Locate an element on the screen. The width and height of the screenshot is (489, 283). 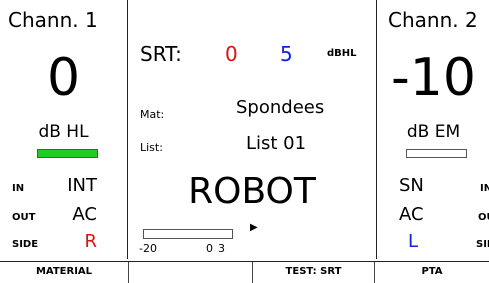
list-label: List: is located at coordinates (151, 147).